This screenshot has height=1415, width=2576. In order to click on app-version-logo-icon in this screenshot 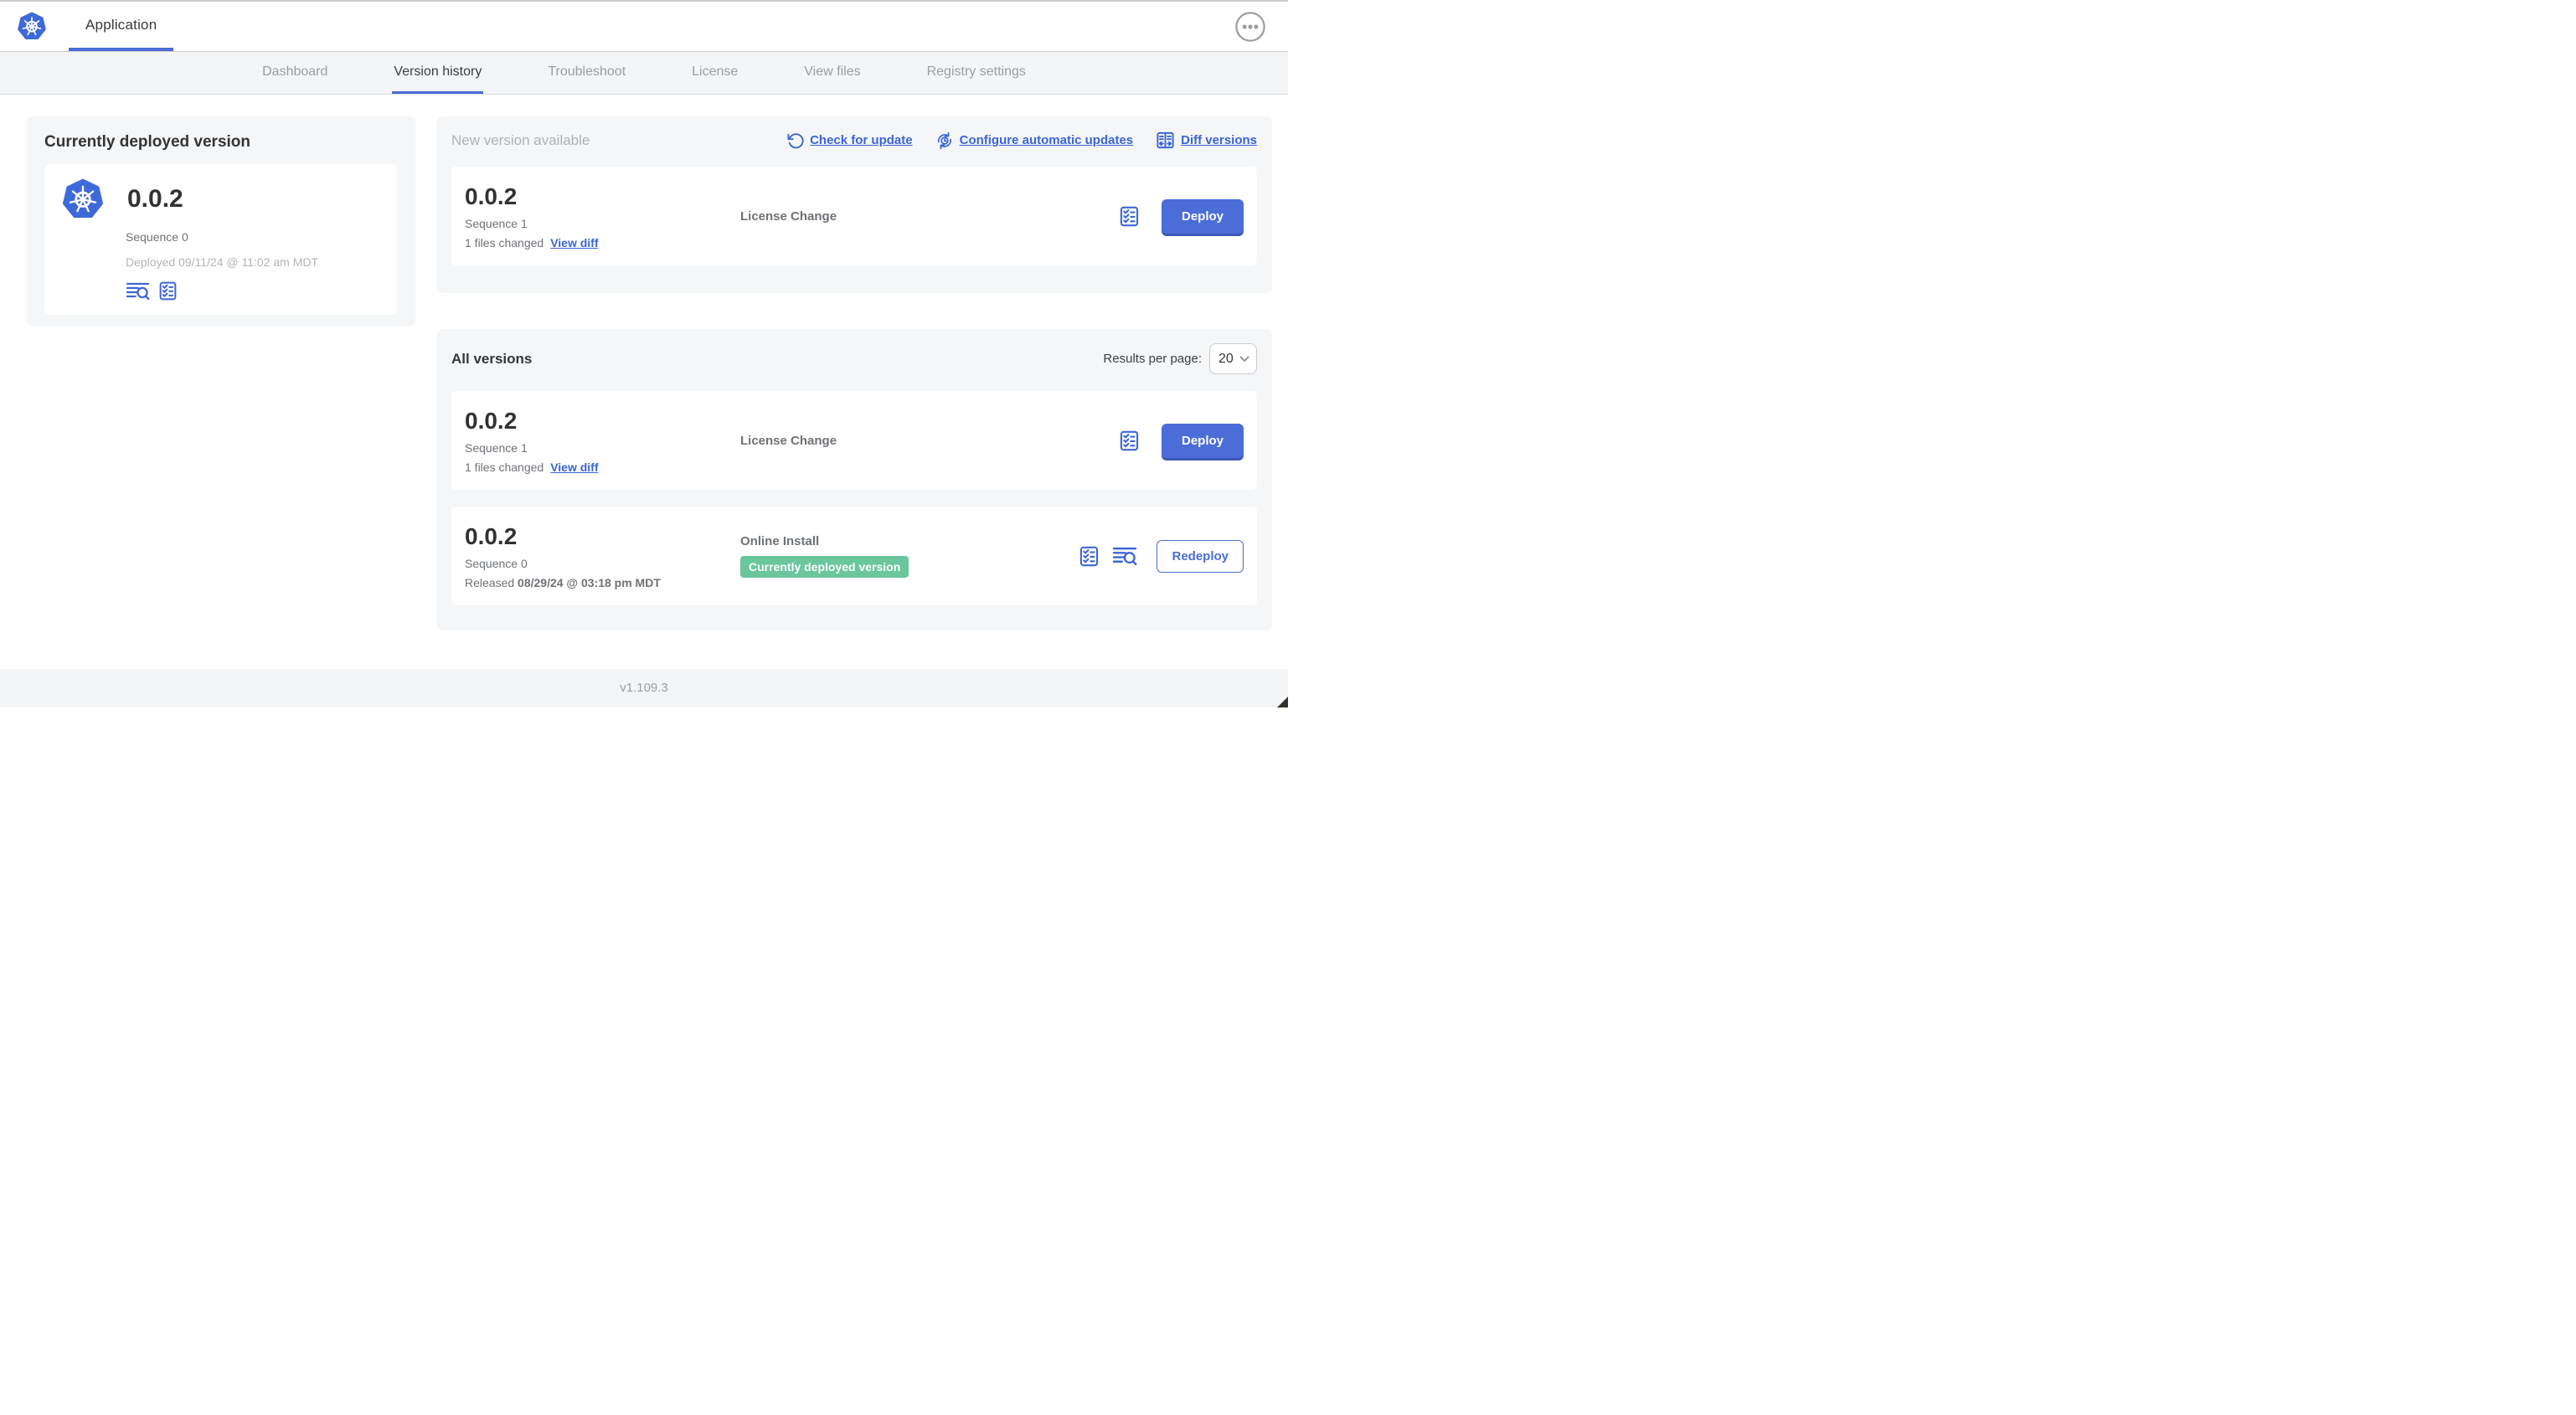, I will do `click(83, 199)`.